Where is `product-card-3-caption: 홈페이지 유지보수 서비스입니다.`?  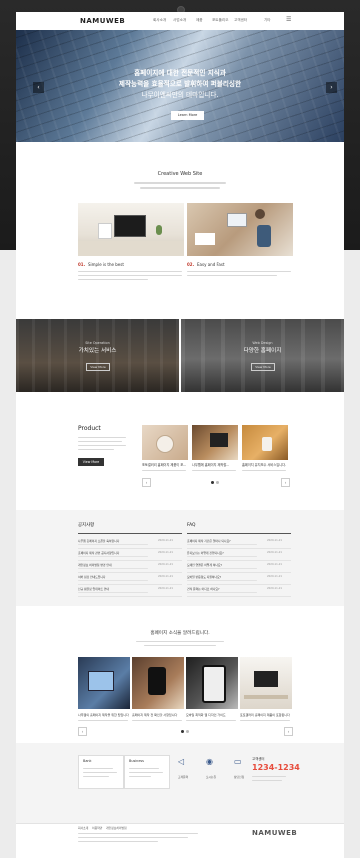
product-card-3-caption: 홈페이지 유지보수 서비스입니다. is located at coordinates (264, 465).